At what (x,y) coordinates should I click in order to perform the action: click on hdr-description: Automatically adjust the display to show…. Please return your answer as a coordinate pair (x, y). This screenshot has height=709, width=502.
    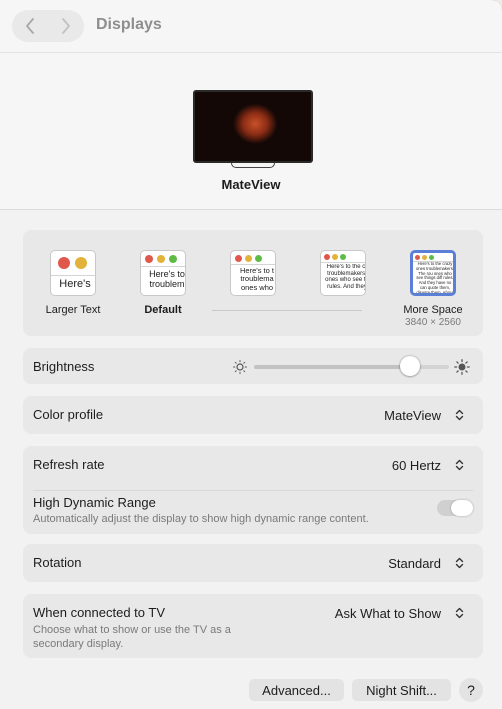
    Looking at the image, I should click on (201, 519).